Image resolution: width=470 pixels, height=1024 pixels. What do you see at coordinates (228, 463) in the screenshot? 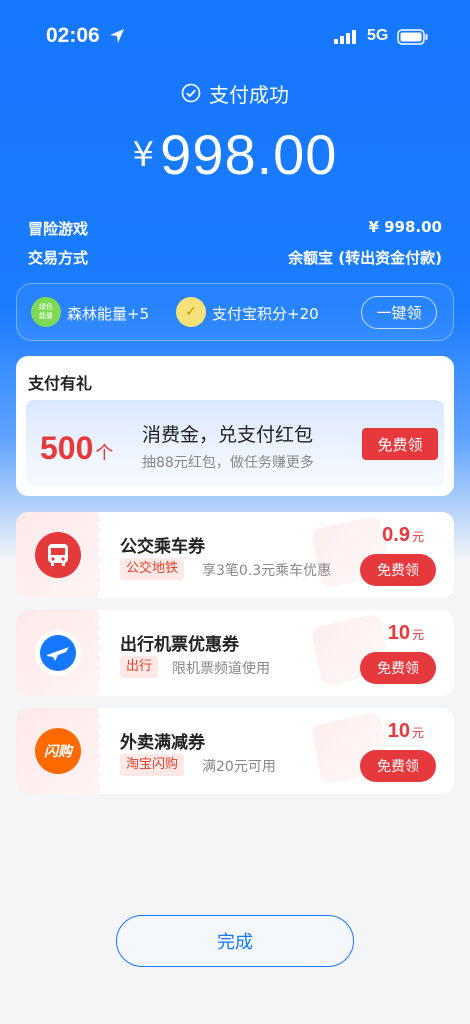
I see `gift-subline: 抽88元红包，做任务赚更多` at bounding box center [228, 463].